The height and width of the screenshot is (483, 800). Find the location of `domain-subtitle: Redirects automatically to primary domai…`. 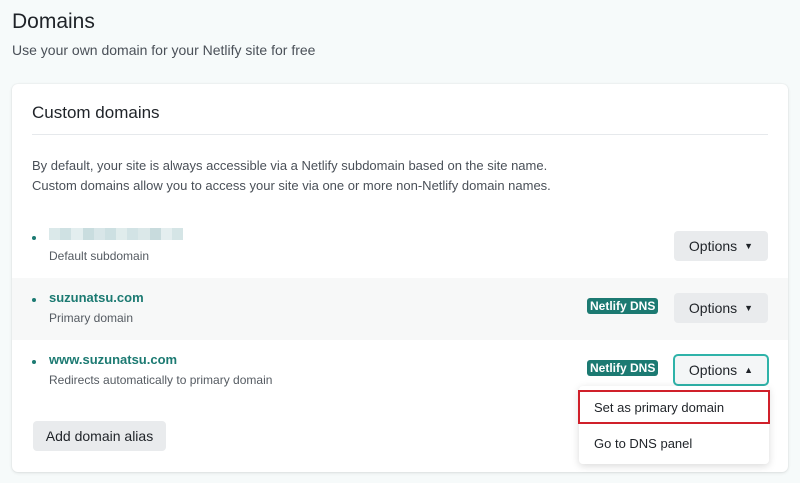

domain-subtitle: Redirects automatically to primary domai… is located at coordinates (161, 380).